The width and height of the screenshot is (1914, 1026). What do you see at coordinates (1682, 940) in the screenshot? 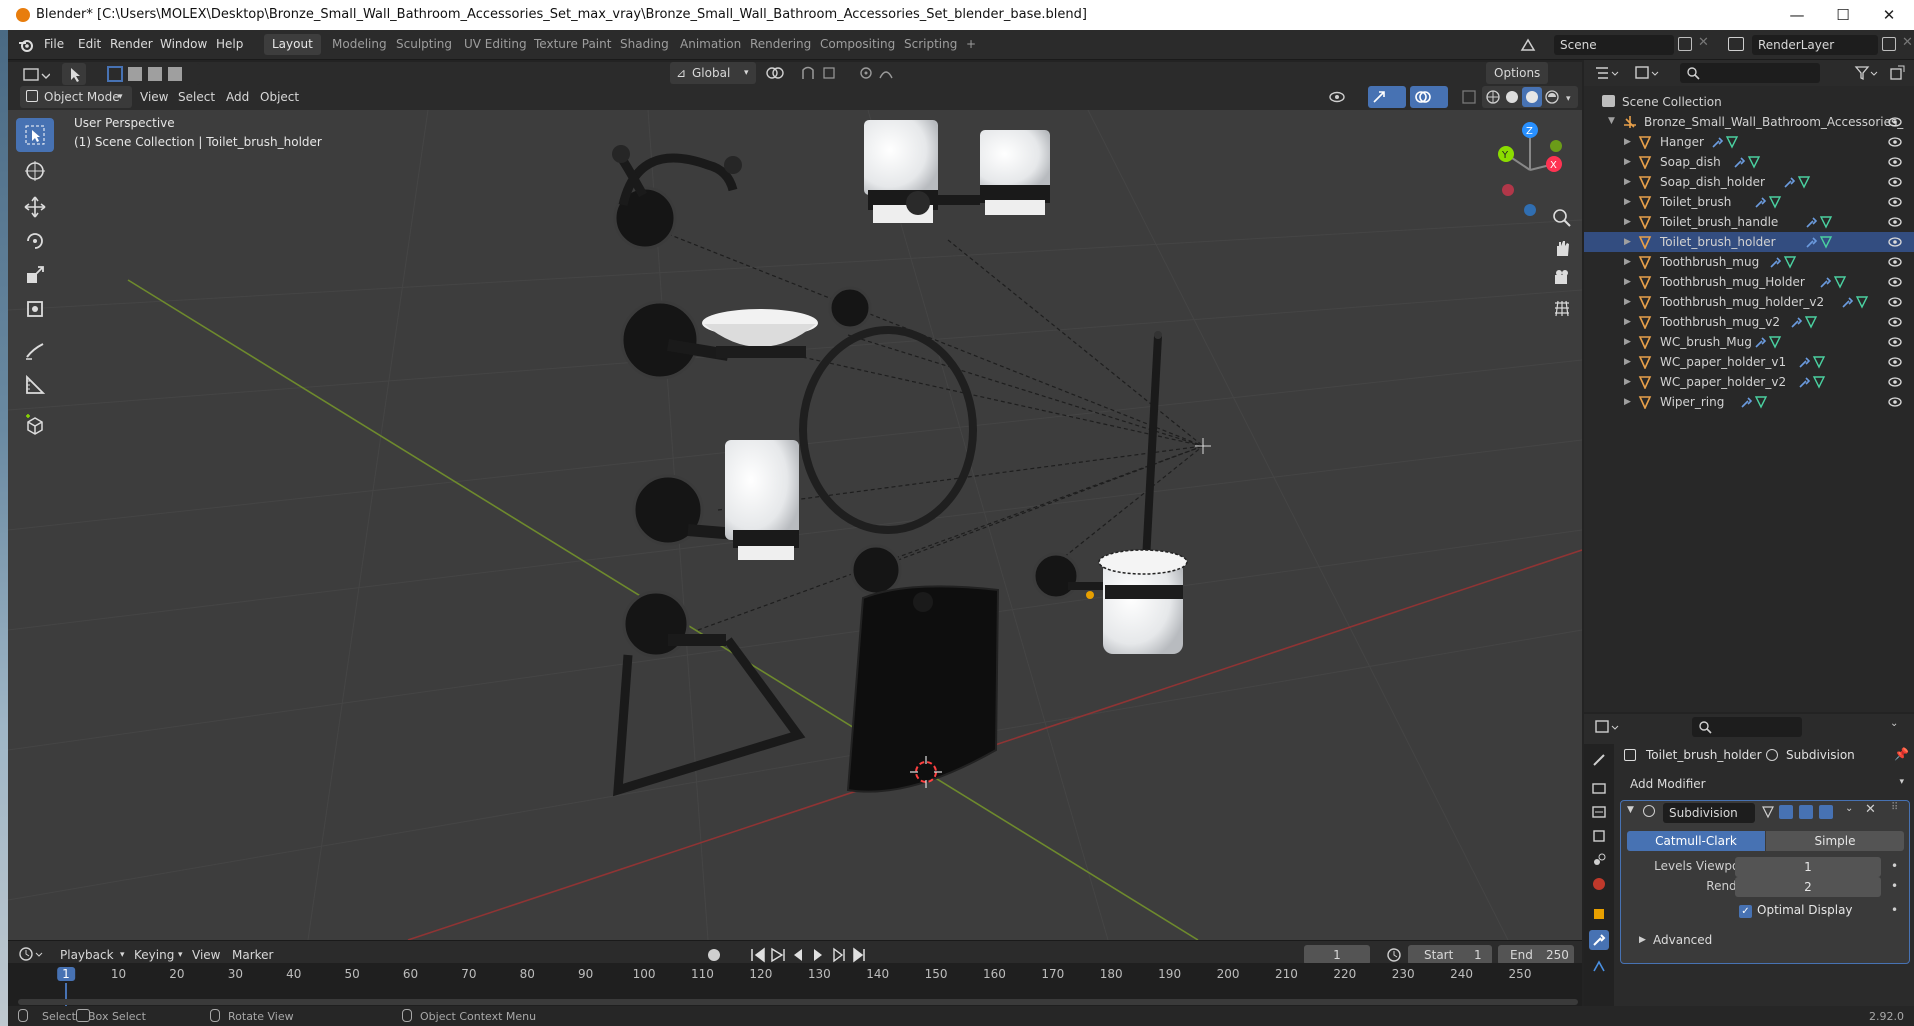
I see `advanced-subpanel: Advanced` at bounding box center [1682, 940].